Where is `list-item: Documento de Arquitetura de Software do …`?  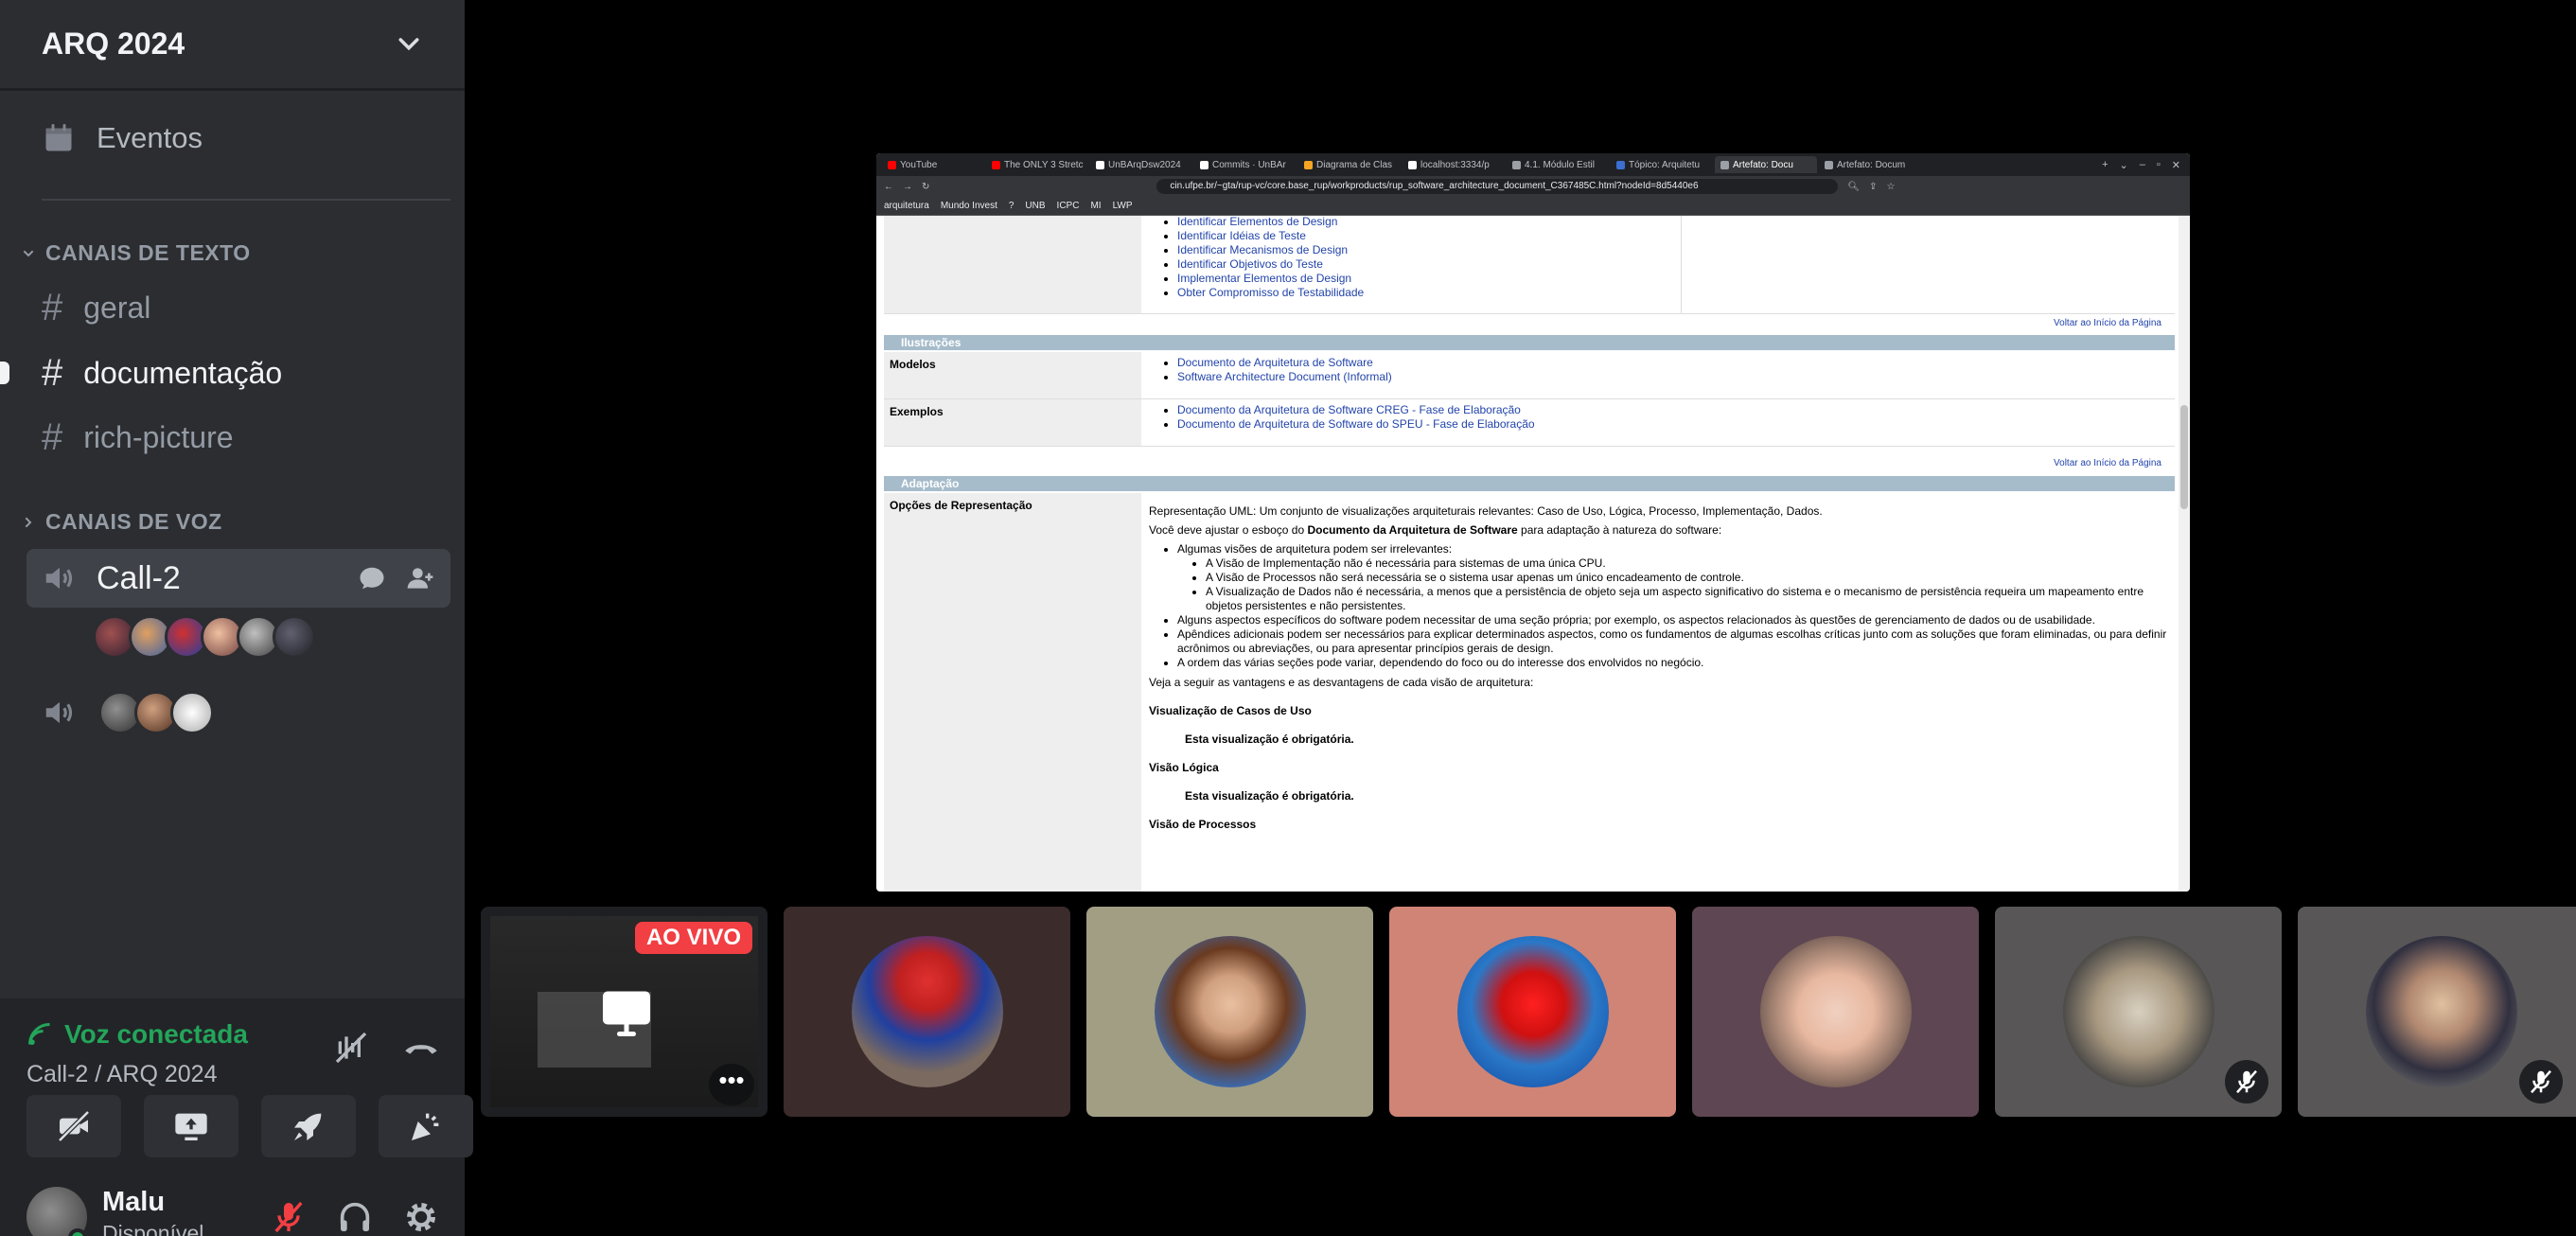
list-item: Documento de Arquitetura de Software do … is located at coordinates (1672, 424).